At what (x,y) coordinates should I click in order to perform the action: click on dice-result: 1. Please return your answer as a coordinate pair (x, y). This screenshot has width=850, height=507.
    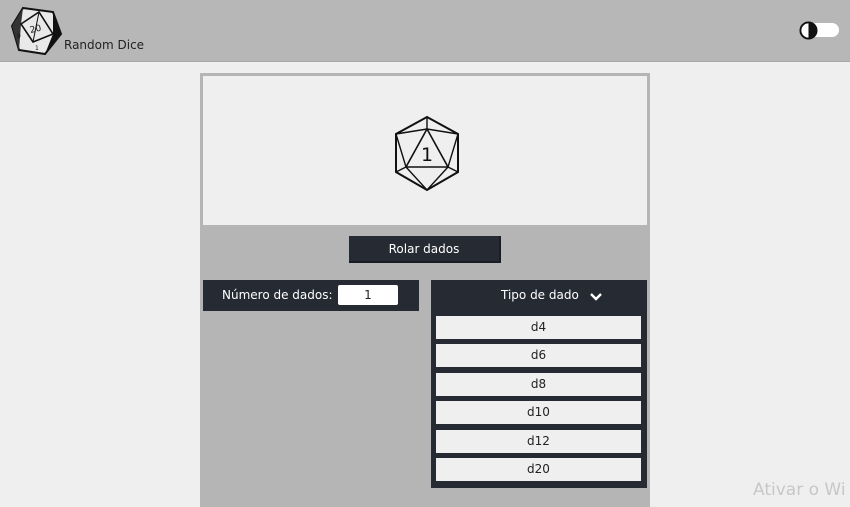
    Looking at the image, I should click on (427, 155).